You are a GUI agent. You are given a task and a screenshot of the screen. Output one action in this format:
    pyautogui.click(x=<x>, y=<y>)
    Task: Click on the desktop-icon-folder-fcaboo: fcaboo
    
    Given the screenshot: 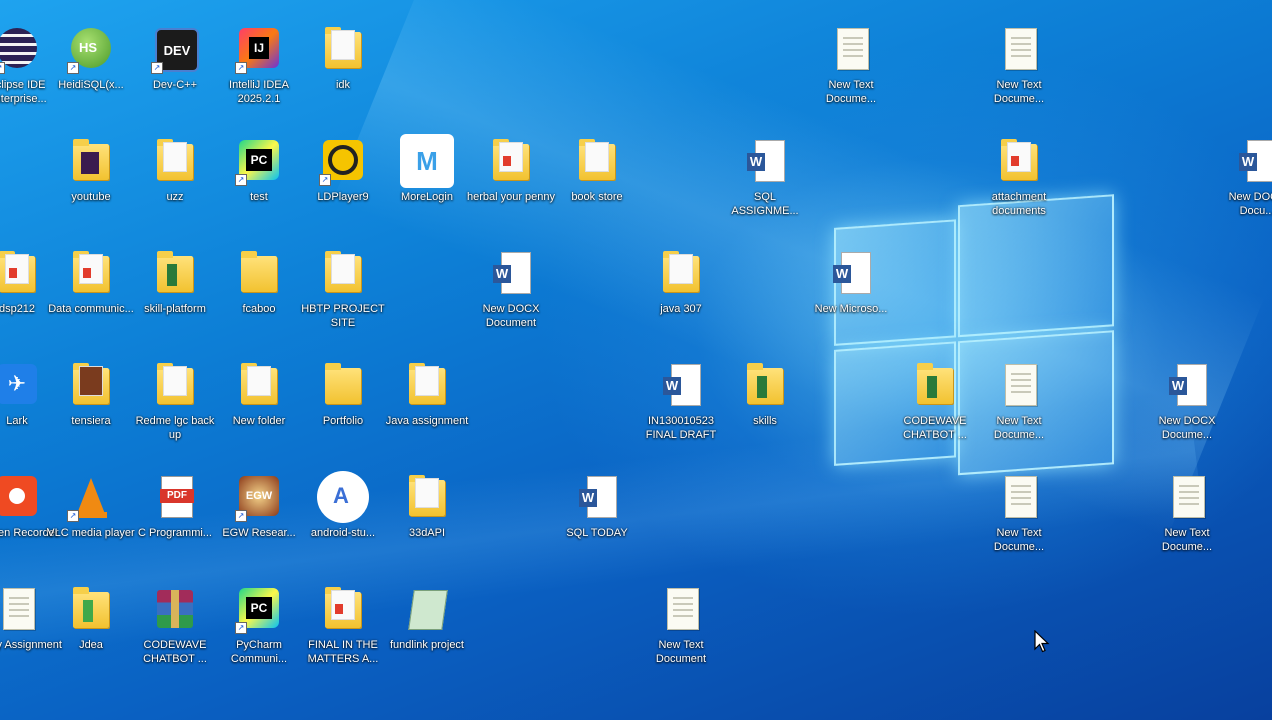 What is the action you would take?
    pyautogui.click(x=259, y=283)
    